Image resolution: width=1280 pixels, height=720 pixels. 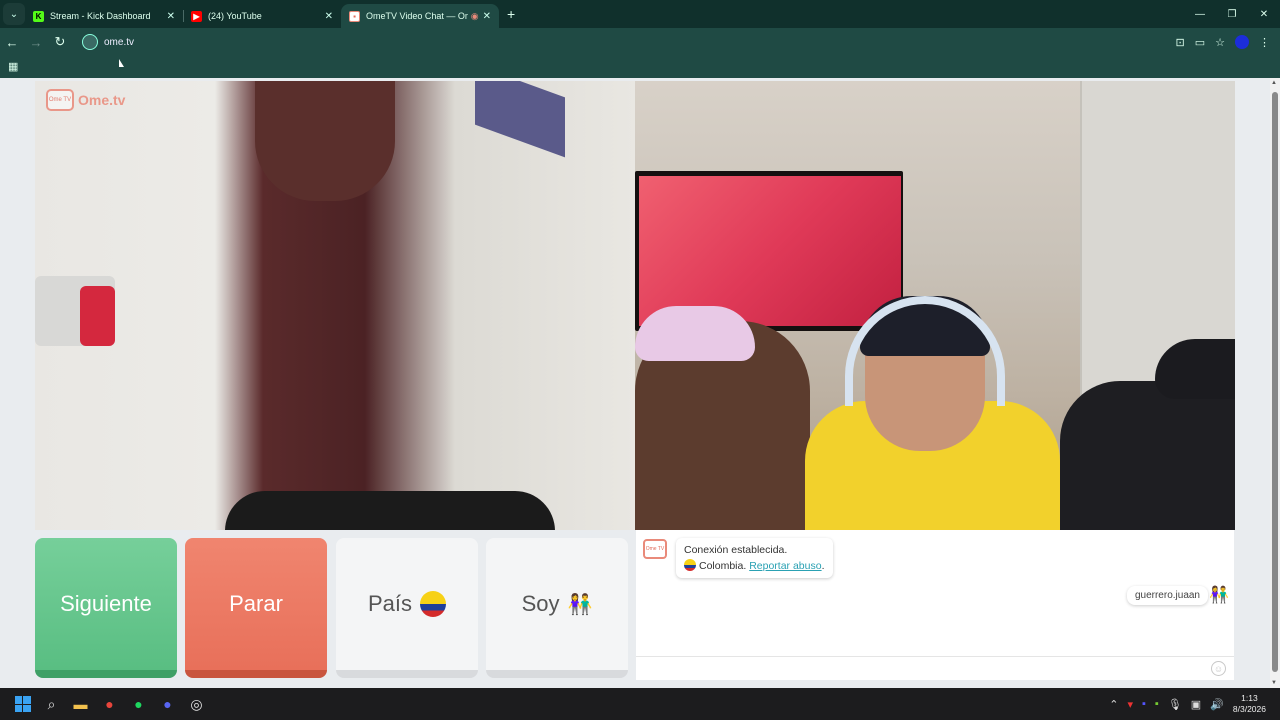 What do you see at coordinates (196, 16) in the screenshot?
I see `youtube-icon: ▶` at bounding box center [196, 16].